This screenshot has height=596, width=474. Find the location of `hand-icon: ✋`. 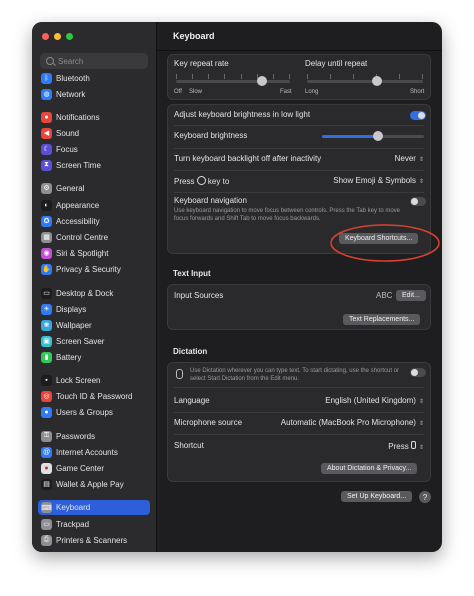

hand-icon: ✋ is located at coordinates (46, 269).